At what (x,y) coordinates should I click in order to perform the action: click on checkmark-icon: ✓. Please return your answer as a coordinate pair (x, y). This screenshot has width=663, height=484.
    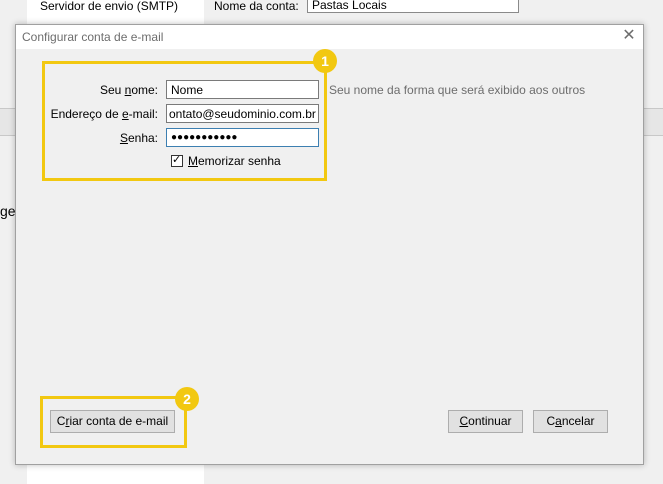
    Looking at the image, I should click on (177, 160).